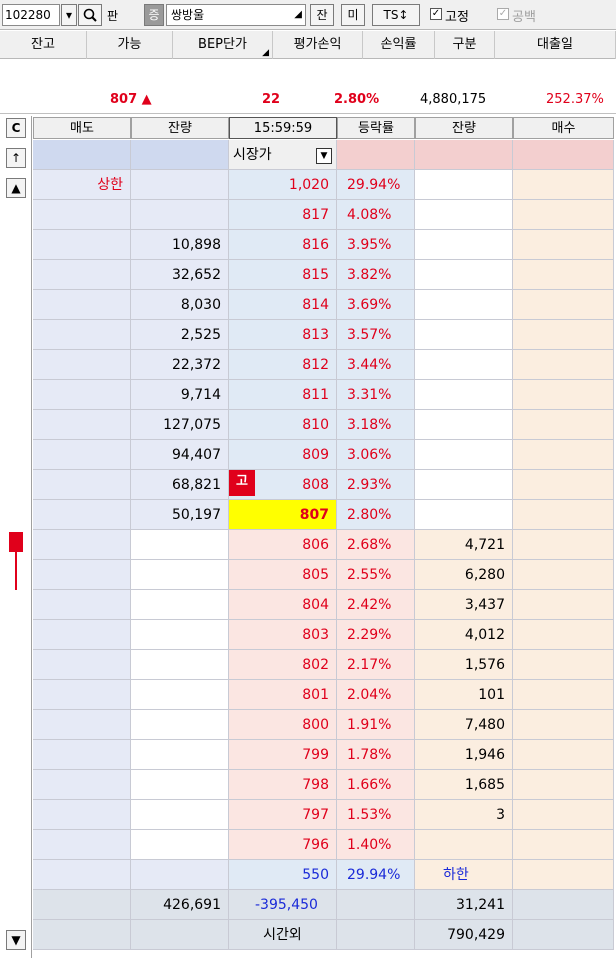 The width and height of the screenshot is (616, 958). Describe the element at coordinates (283, 875) in the screenshot. I see `buy-price-cell: 550` at that location.